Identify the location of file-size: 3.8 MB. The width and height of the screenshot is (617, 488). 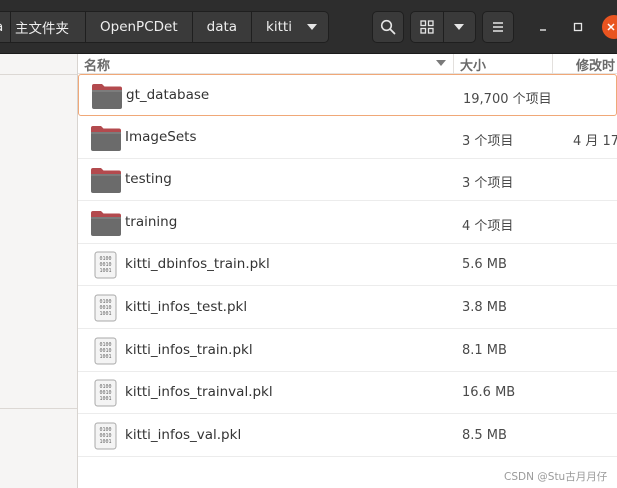
(484, 307).